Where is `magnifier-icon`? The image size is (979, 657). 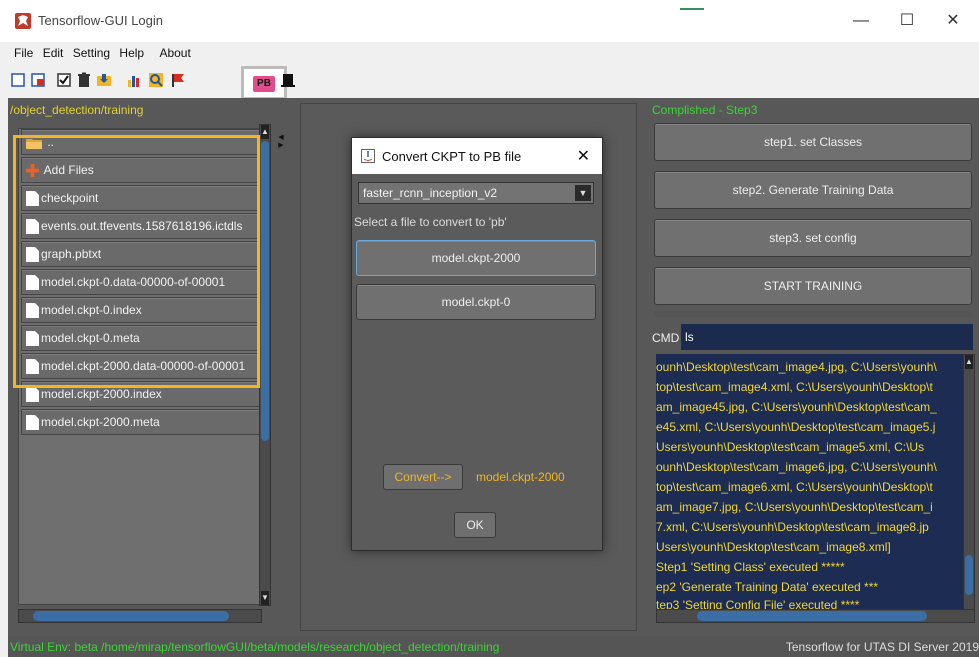
magnifier-icon is located at coordinates (156, 80).